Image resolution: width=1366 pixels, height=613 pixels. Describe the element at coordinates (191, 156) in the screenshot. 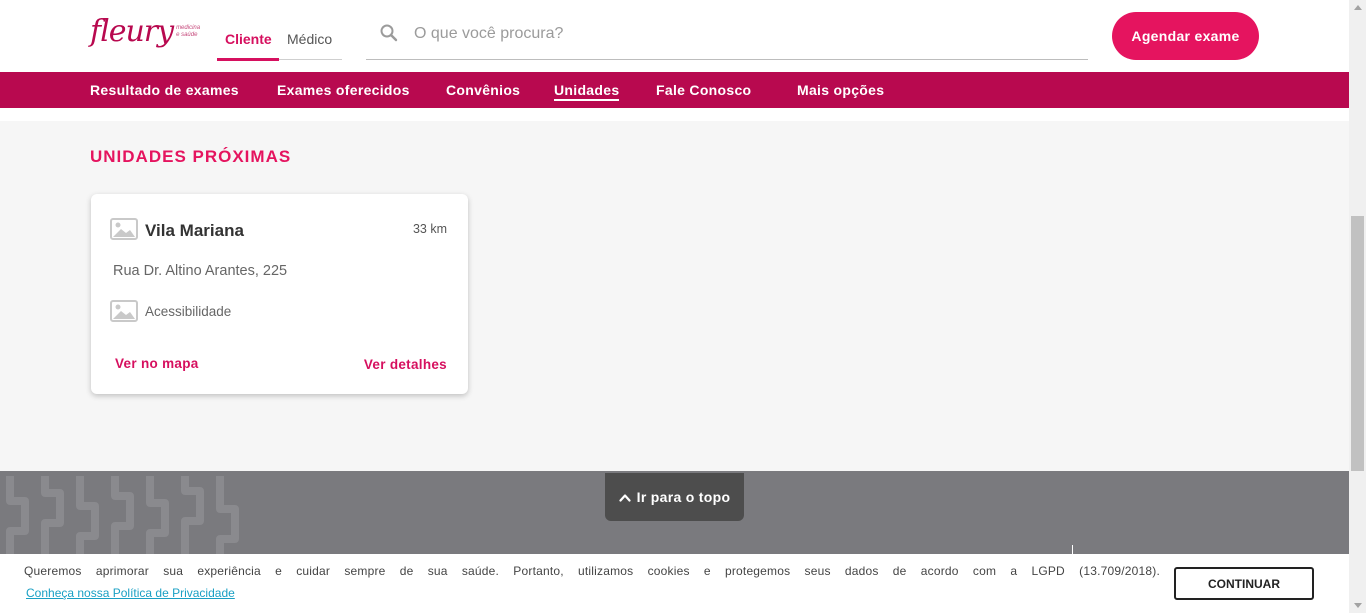

I see `section-title: UNIDADES PRÓXIMAS` at that location.